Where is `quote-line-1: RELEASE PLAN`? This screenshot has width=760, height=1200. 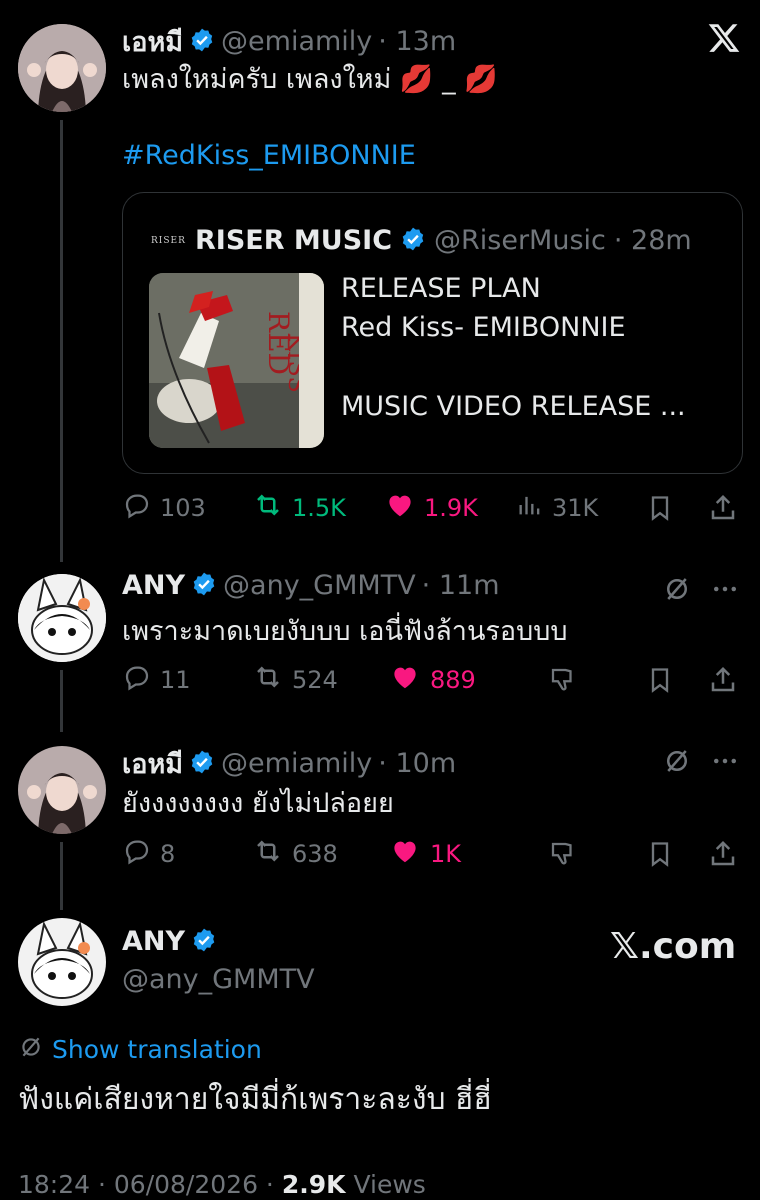
quote-line-1: RELEASE PLAN is located at coordinates (441, 288).